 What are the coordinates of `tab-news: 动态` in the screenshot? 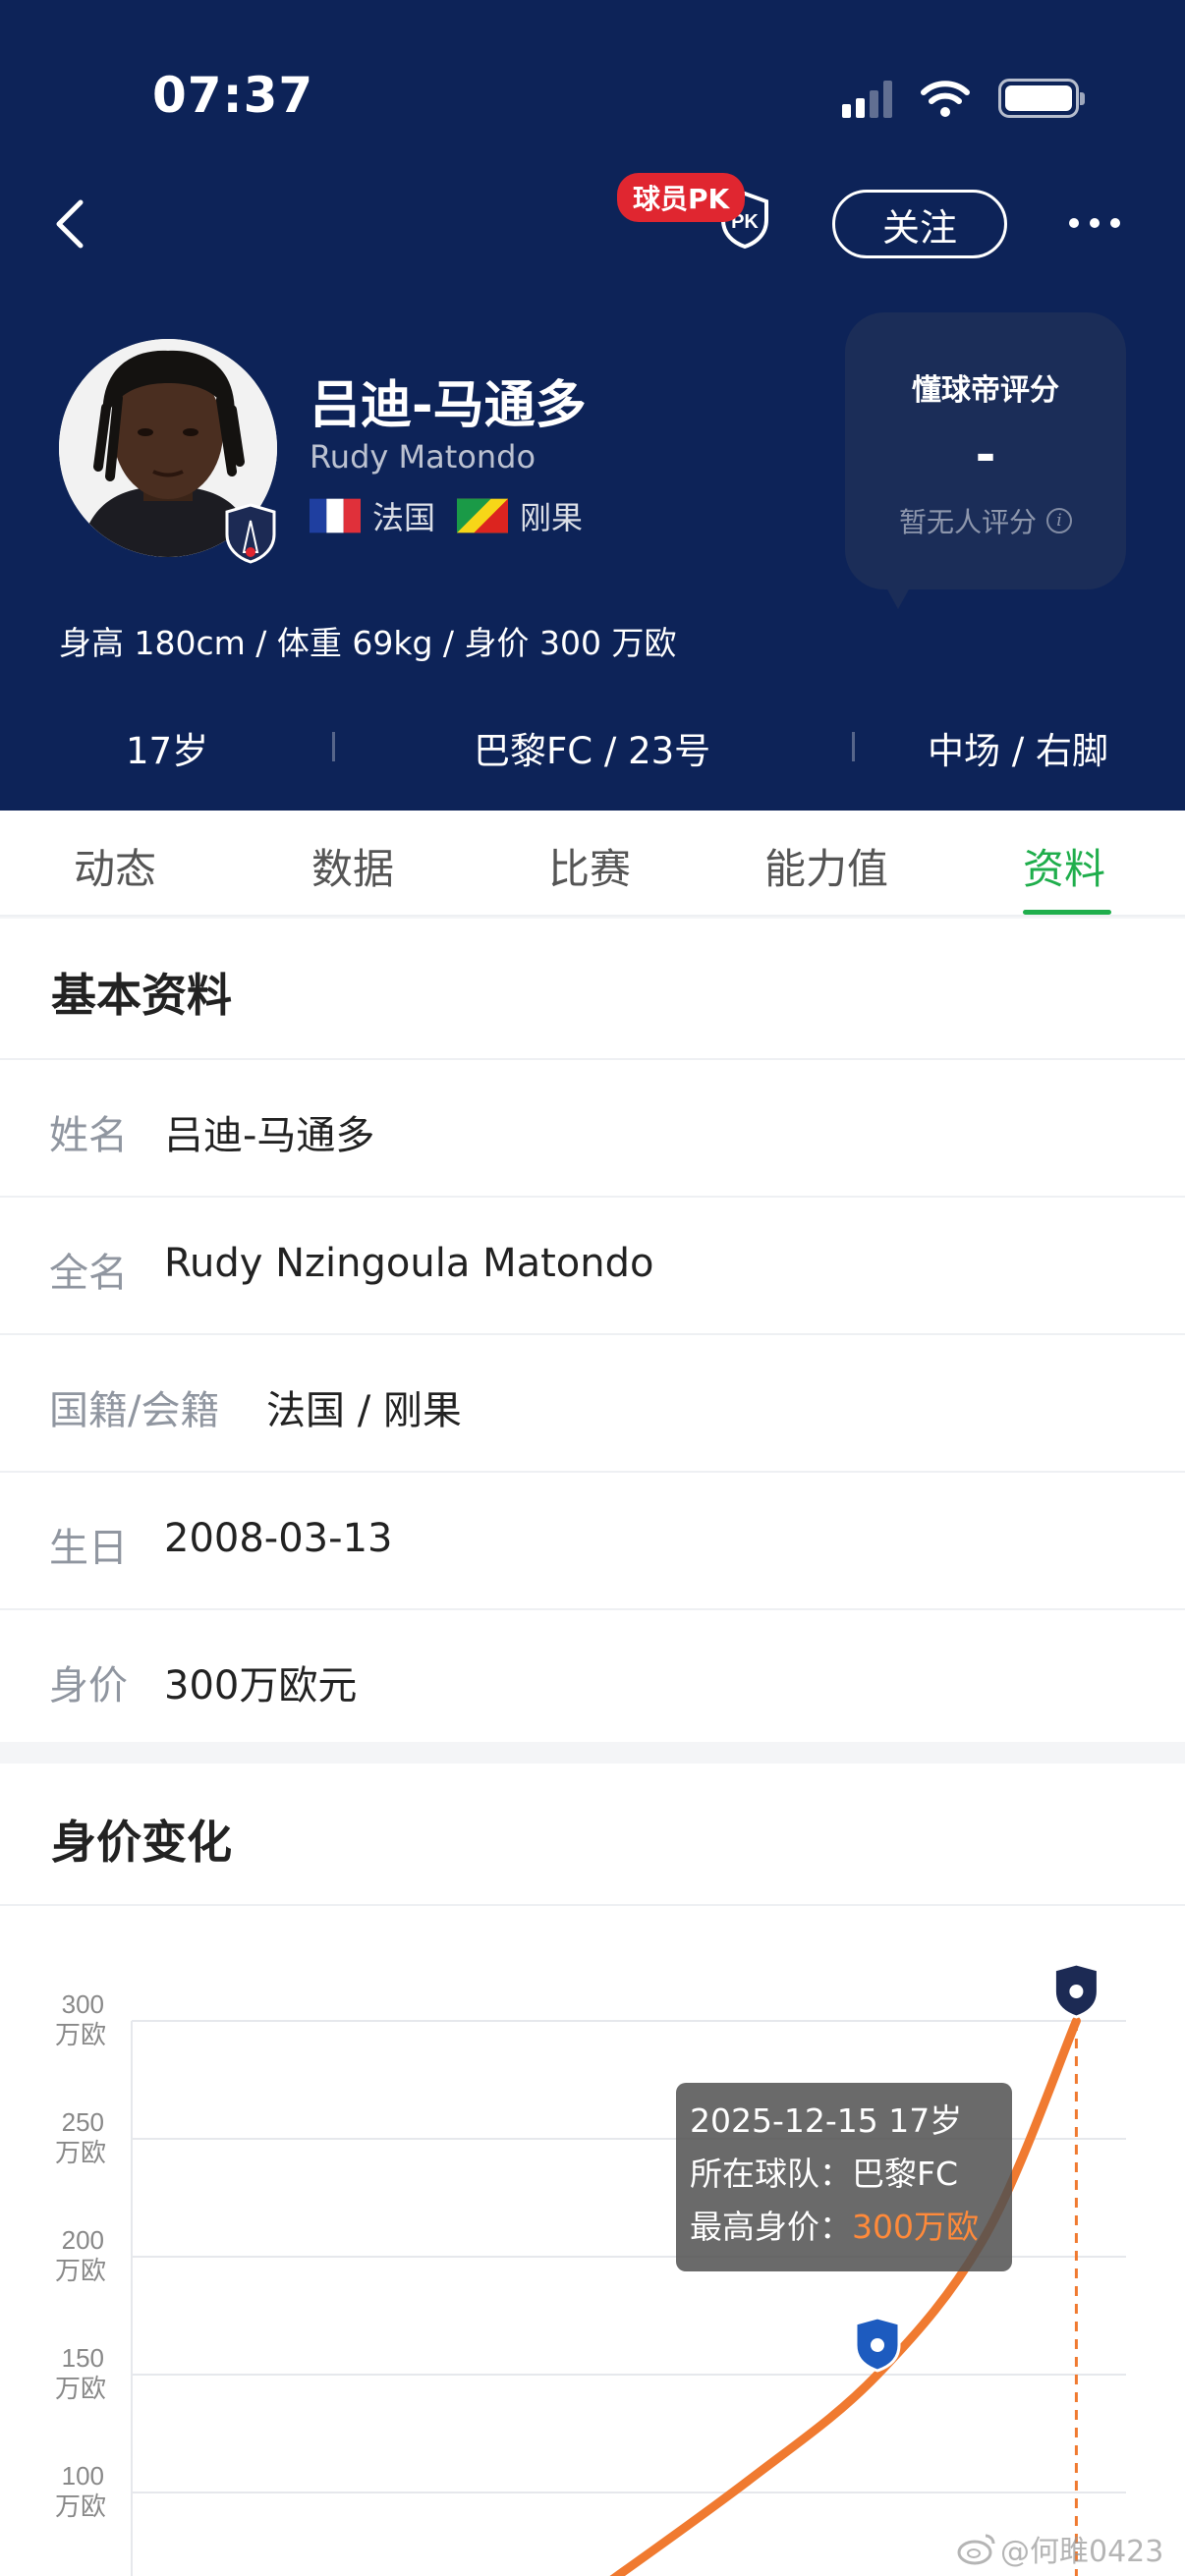 It's located at (115, 866).